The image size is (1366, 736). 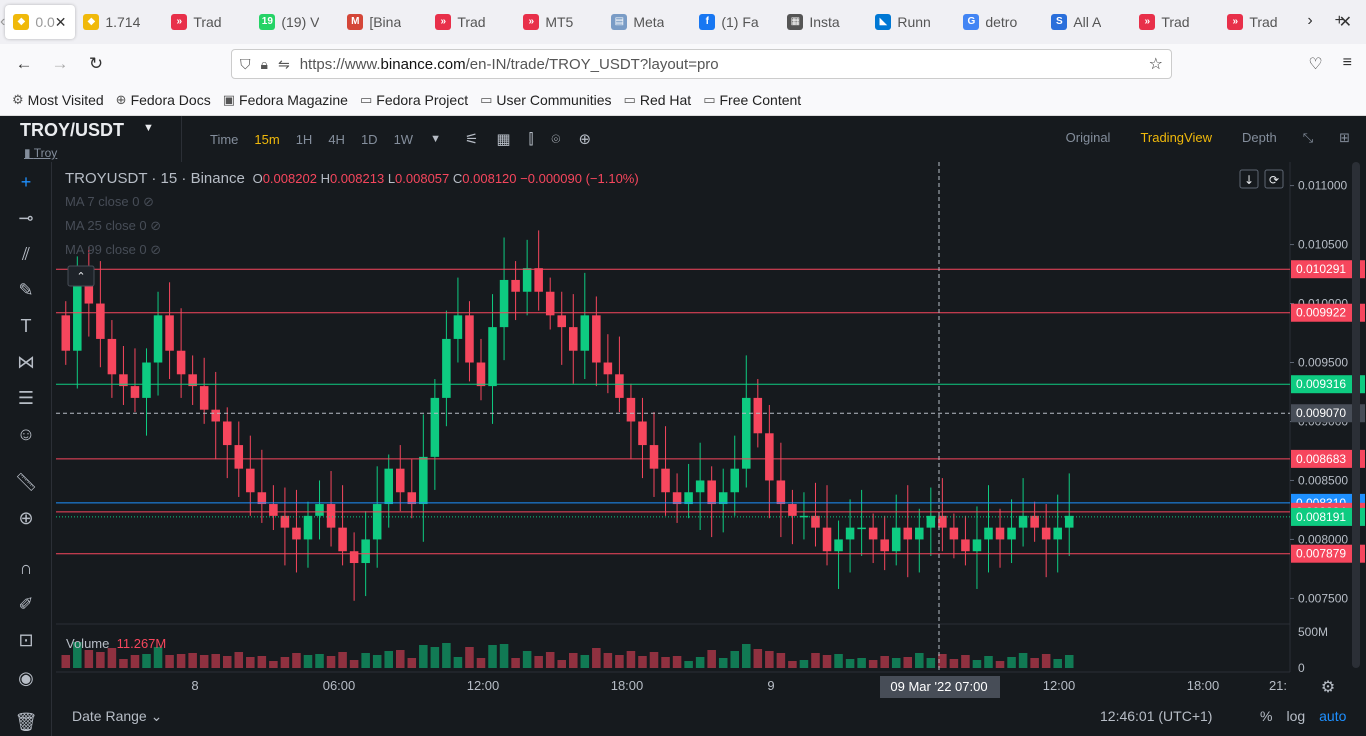 I want to click on bookmark-item: ▭ Fedora Project, so click(x=414, y=100).